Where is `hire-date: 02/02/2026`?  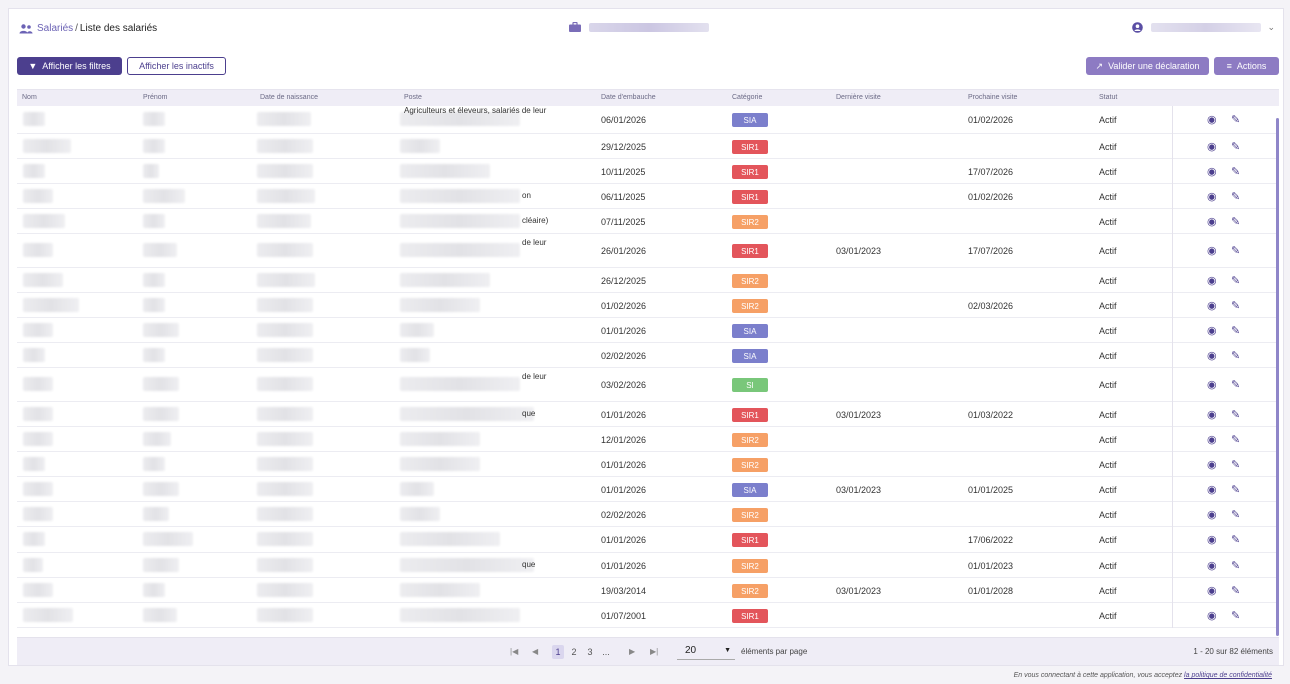 hire-date: 02/02/2026 is located at coordinates (624, 515).